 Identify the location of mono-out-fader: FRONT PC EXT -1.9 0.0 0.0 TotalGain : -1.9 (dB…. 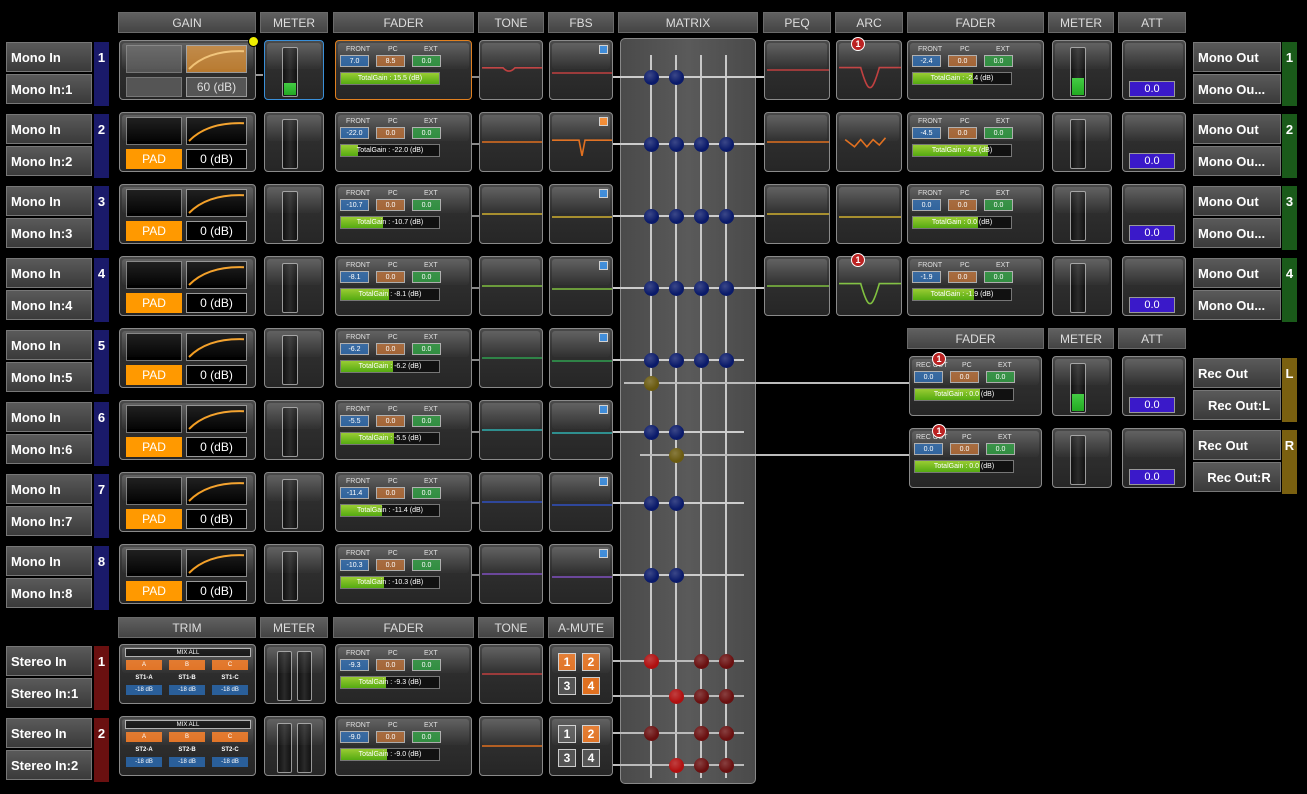
(975, 286).